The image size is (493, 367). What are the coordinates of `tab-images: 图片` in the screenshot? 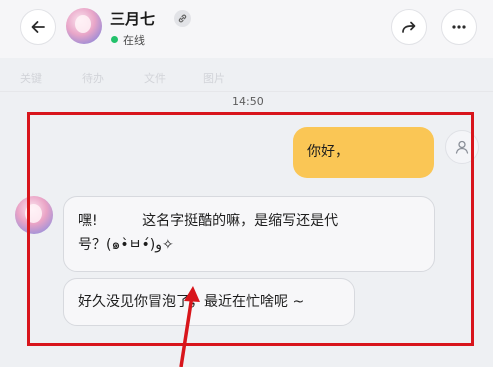 It's located at (214, 78).